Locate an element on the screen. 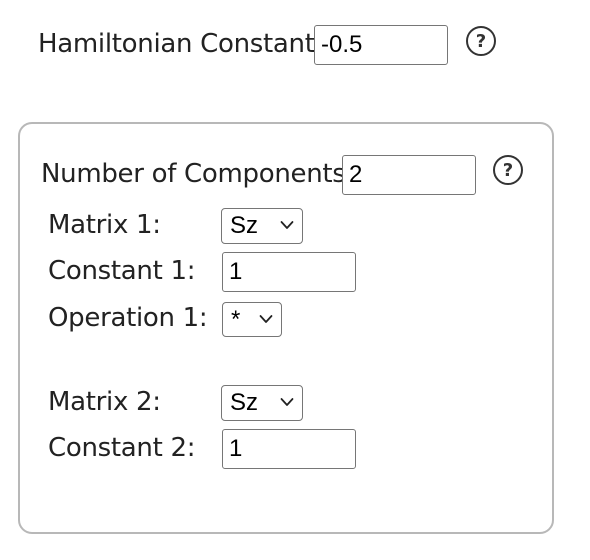 The height and width of the screenshot is (560, 590). number-of-components-input is located at coordinates (409, 175).